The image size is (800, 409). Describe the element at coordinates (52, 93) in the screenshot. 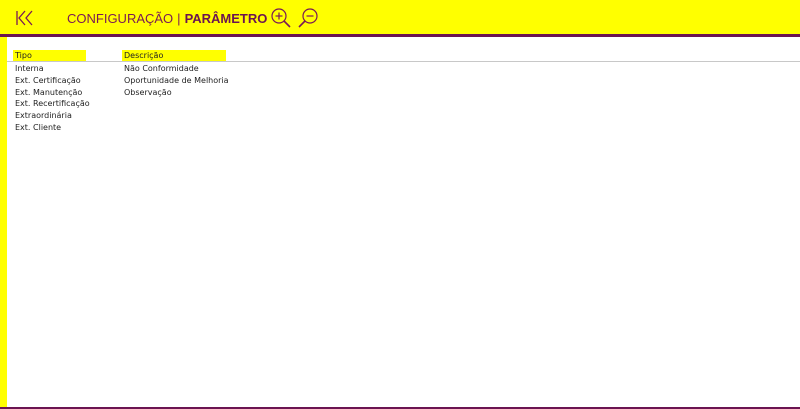

I see `list-item: Ext. Manutenção` at that location.